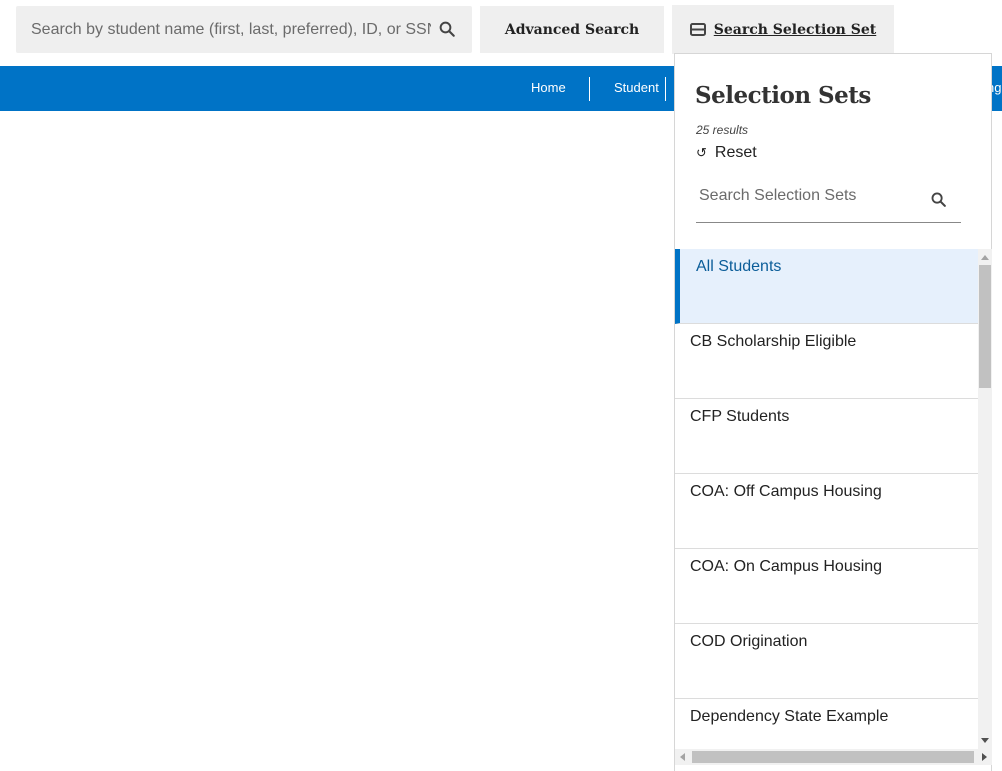  I want to click on student-search-box, so click(244, 29).